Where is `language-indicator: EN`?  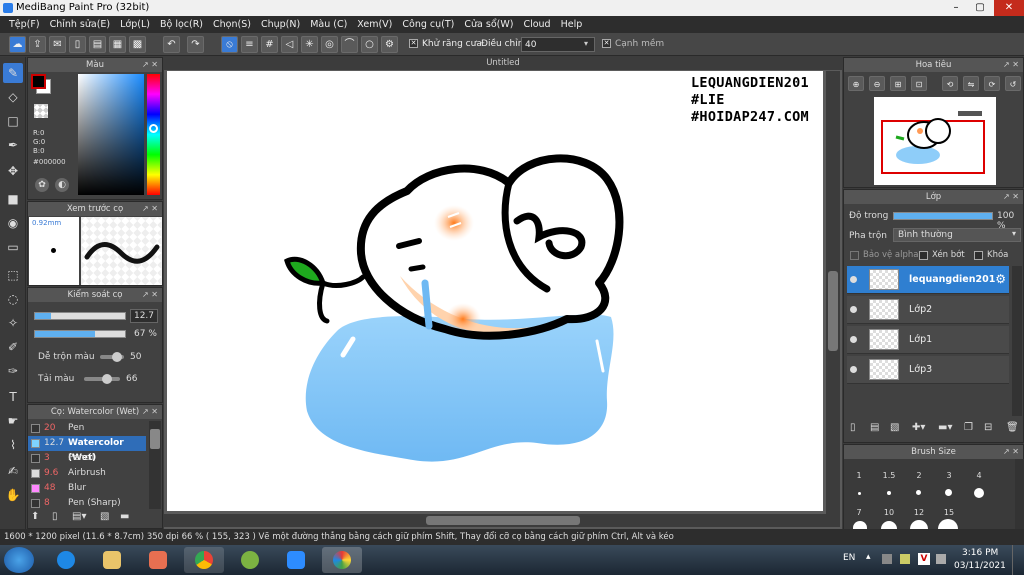
language-indicator: EN is located at coordinates (849, 558).